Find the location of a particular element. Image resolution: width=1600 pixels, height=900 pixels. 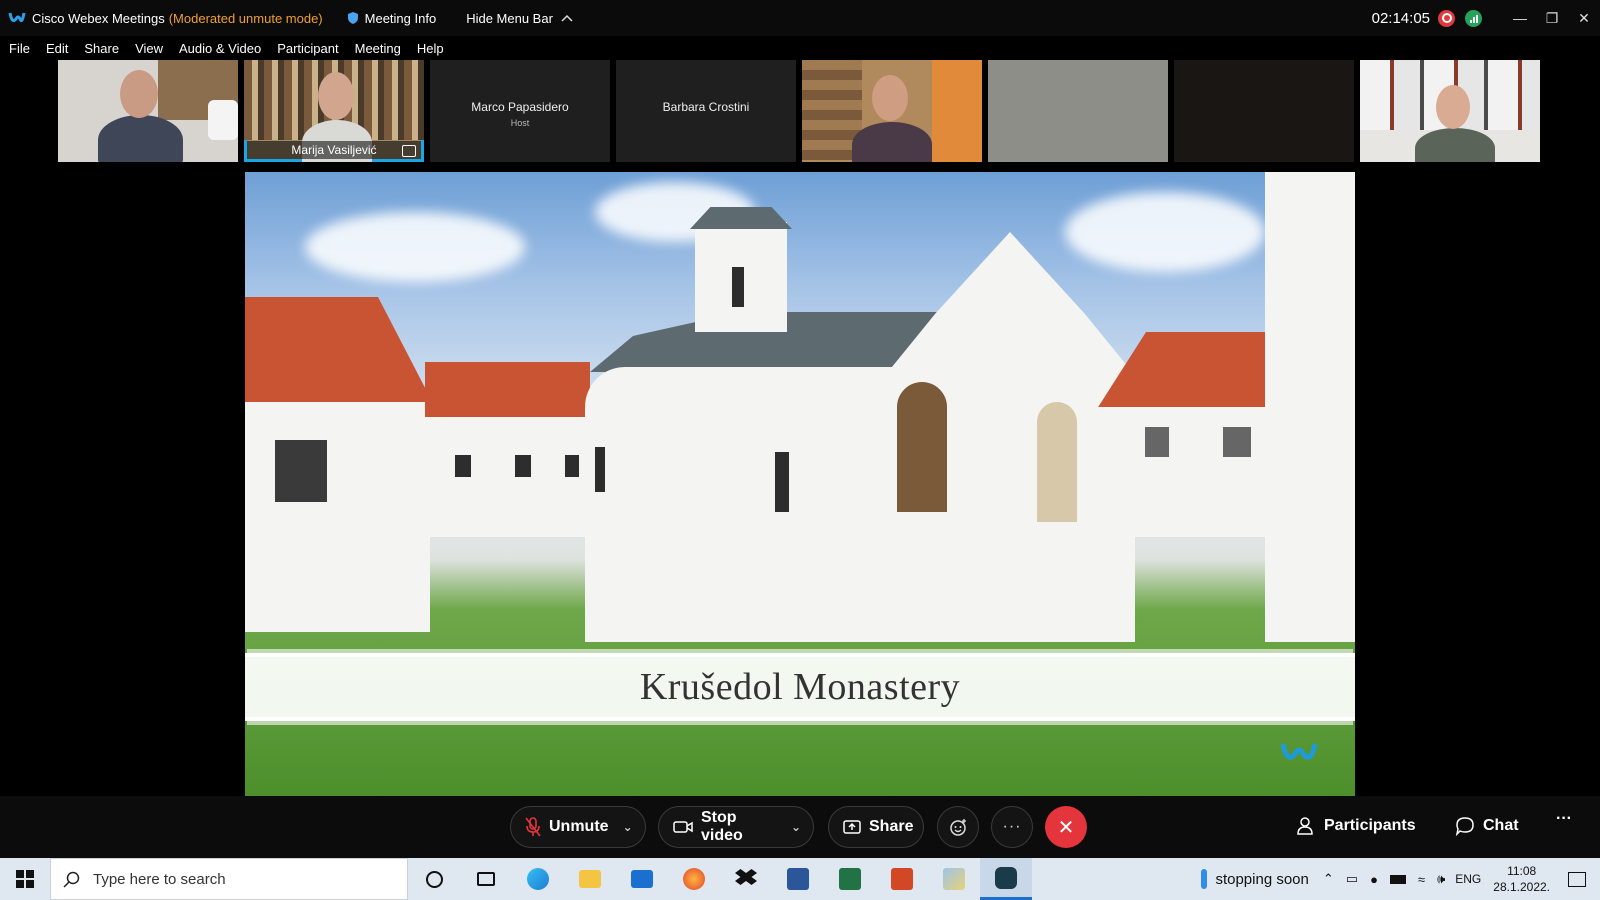

webex-app is located at coordinates (1006, 879).